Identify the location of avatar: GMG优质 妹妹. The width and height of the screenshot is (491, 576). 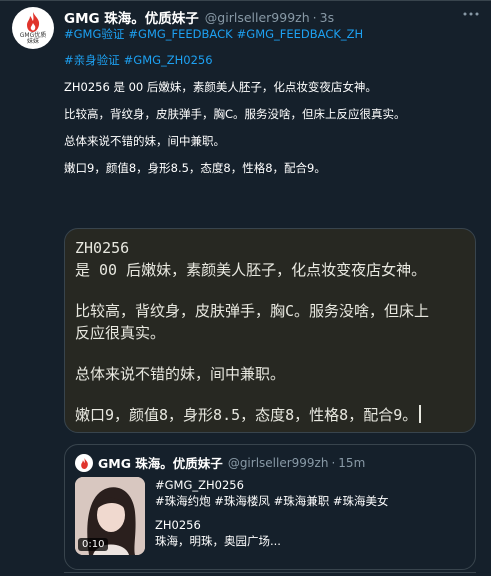
(33, 28).